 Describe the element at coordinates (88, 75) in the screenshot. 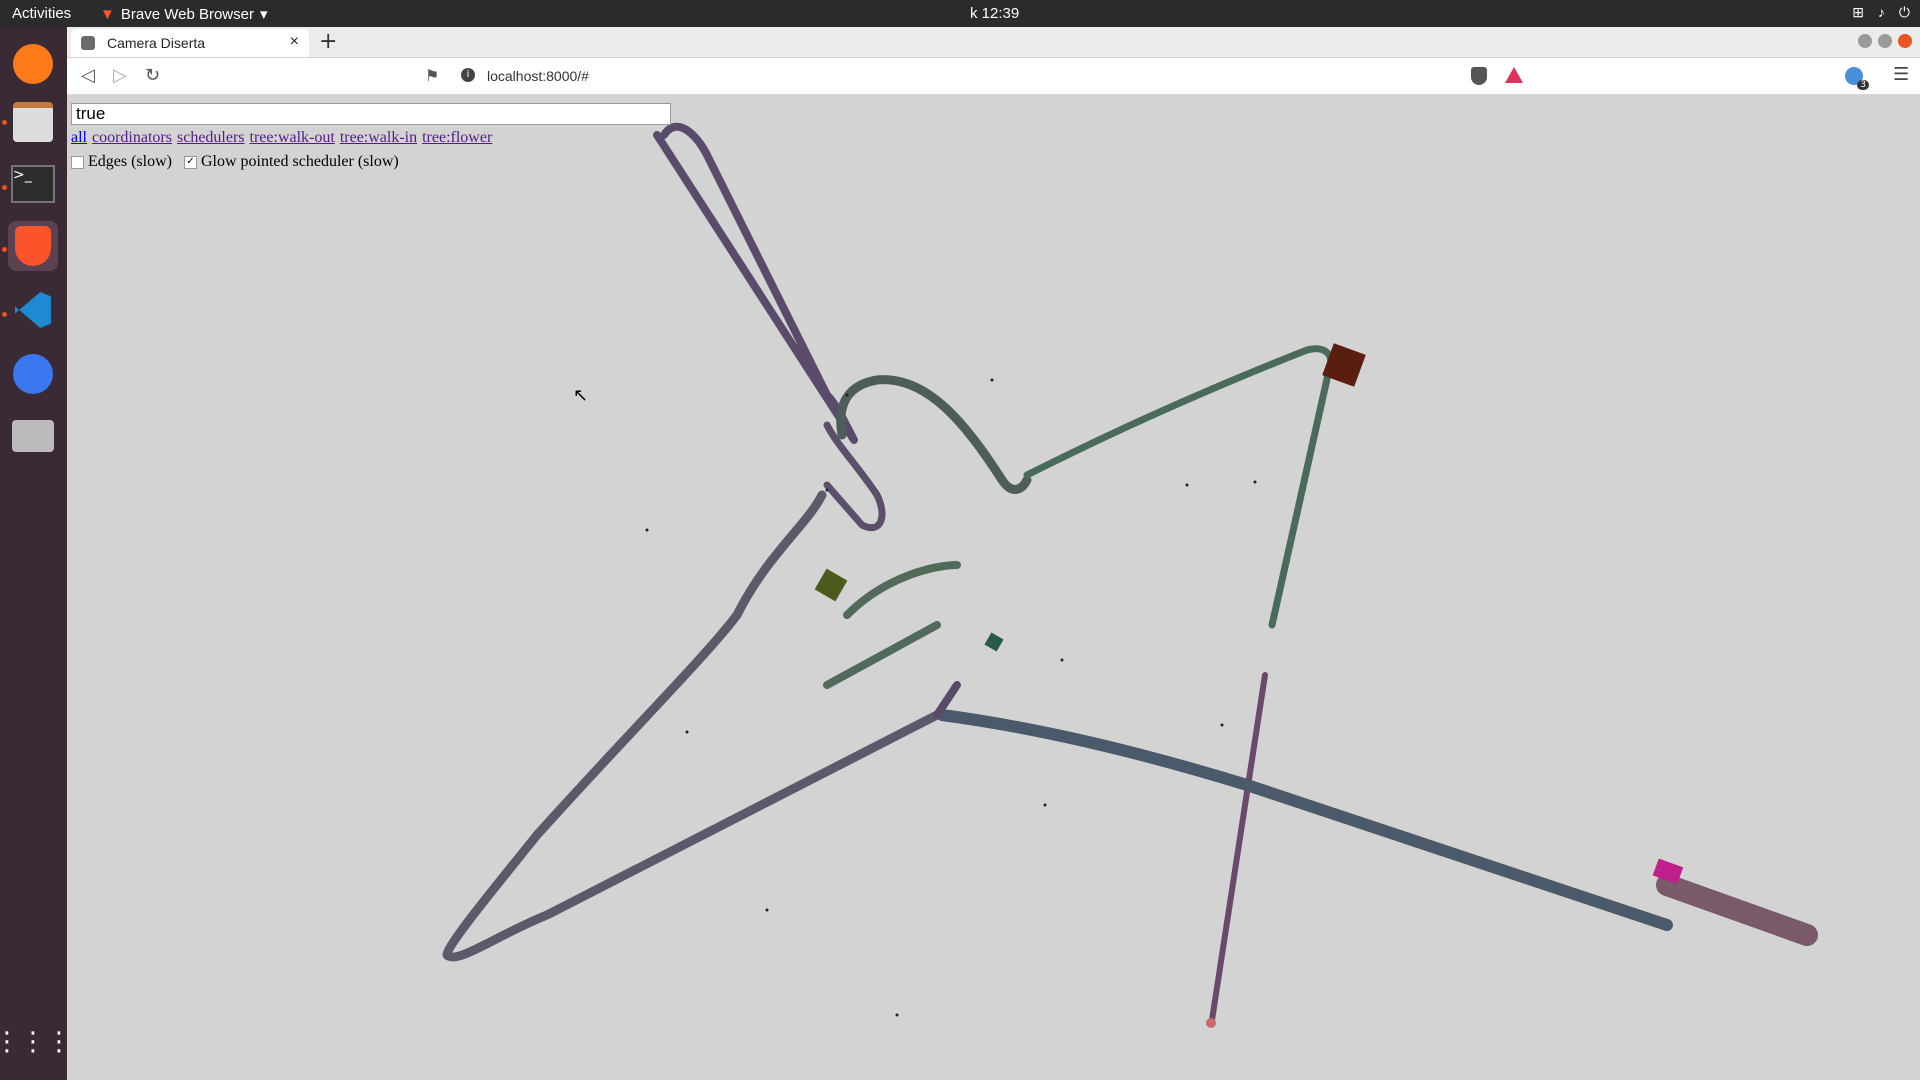

I see `back-icon: ◁` at that location.